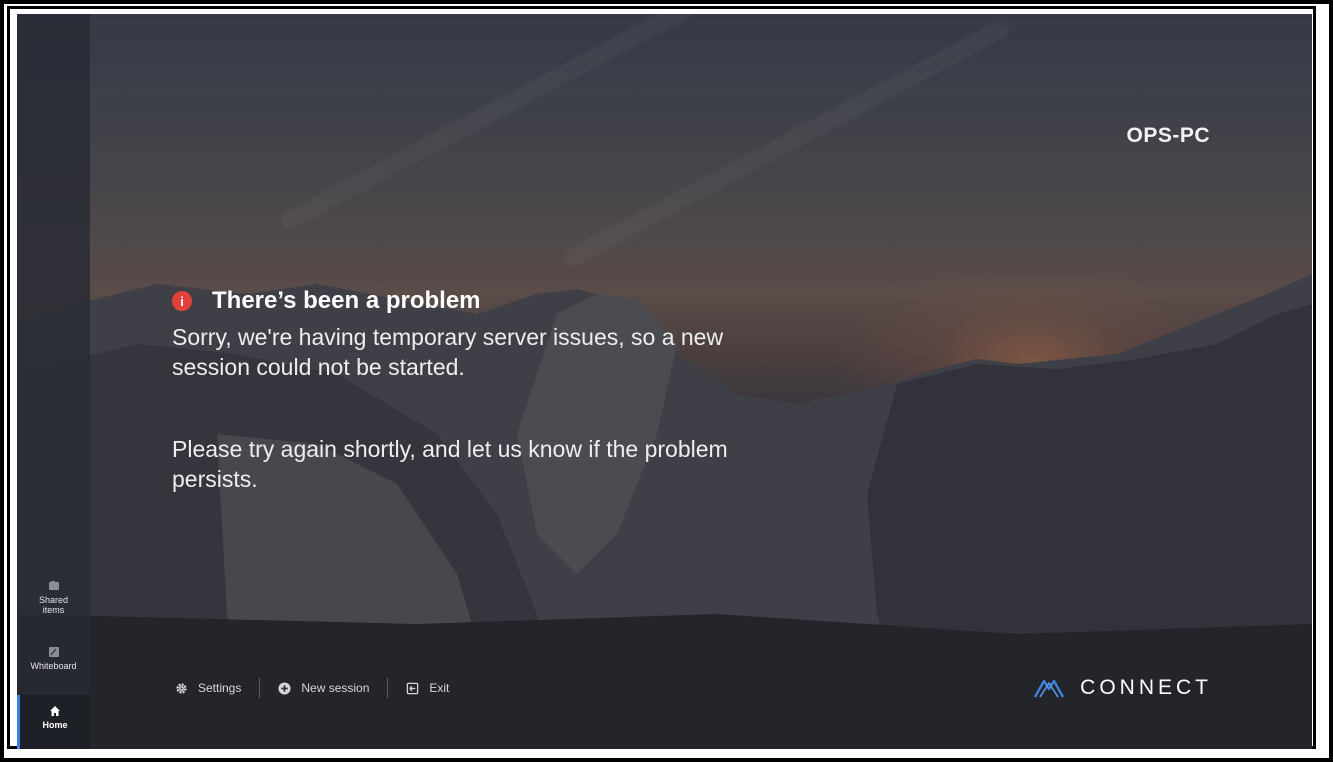 Image resolution: width=1333 pixels, height=762 pixels. What do you see at coordinates (284, 688) in the screenshot?
I see `plus-circle-icon` at bounding box center [284, 688].